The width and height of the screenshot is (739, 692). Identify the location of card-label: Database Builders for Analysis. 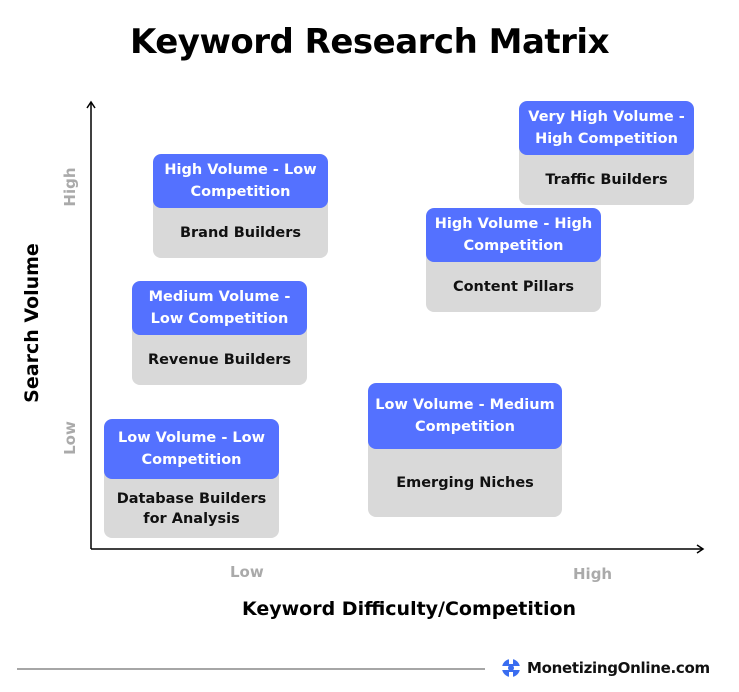
(191, 508).